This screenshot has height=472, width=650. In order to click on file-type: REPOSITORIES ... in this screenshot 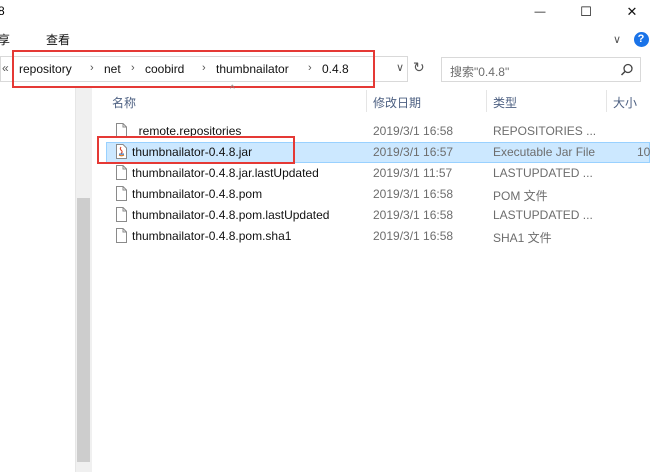, I will do `click(545, 131)`.